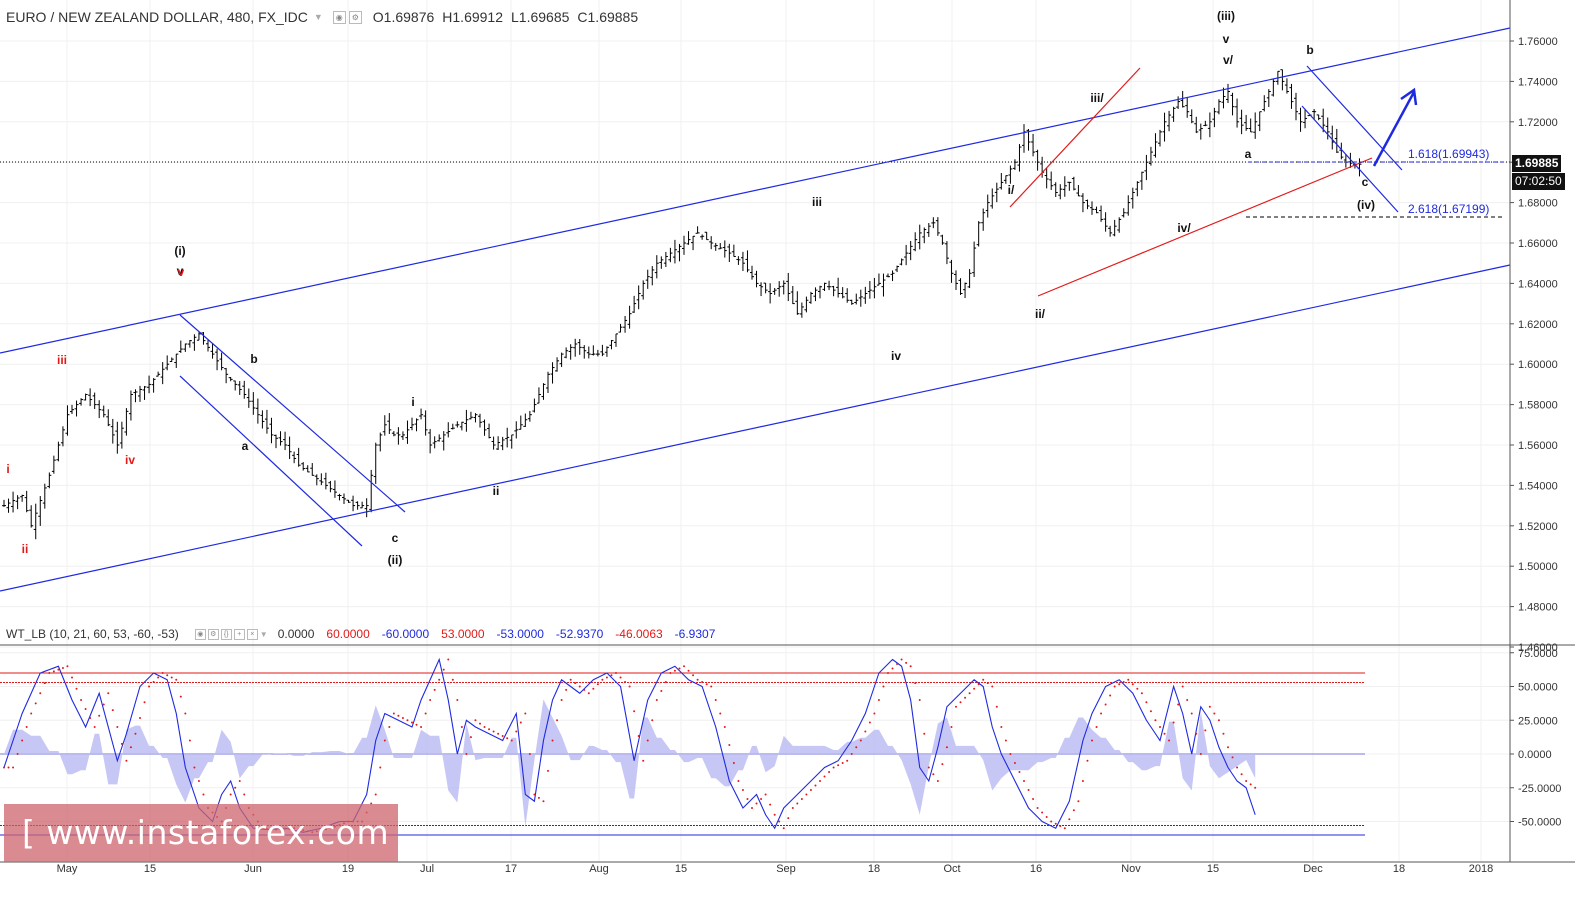 Image resolution: width=1575 pixels, height=920 pixels. Describe the element at coordinates (264, 634) in the screenshot. I see `indicator-dropdown-icon: ▼` at that location.